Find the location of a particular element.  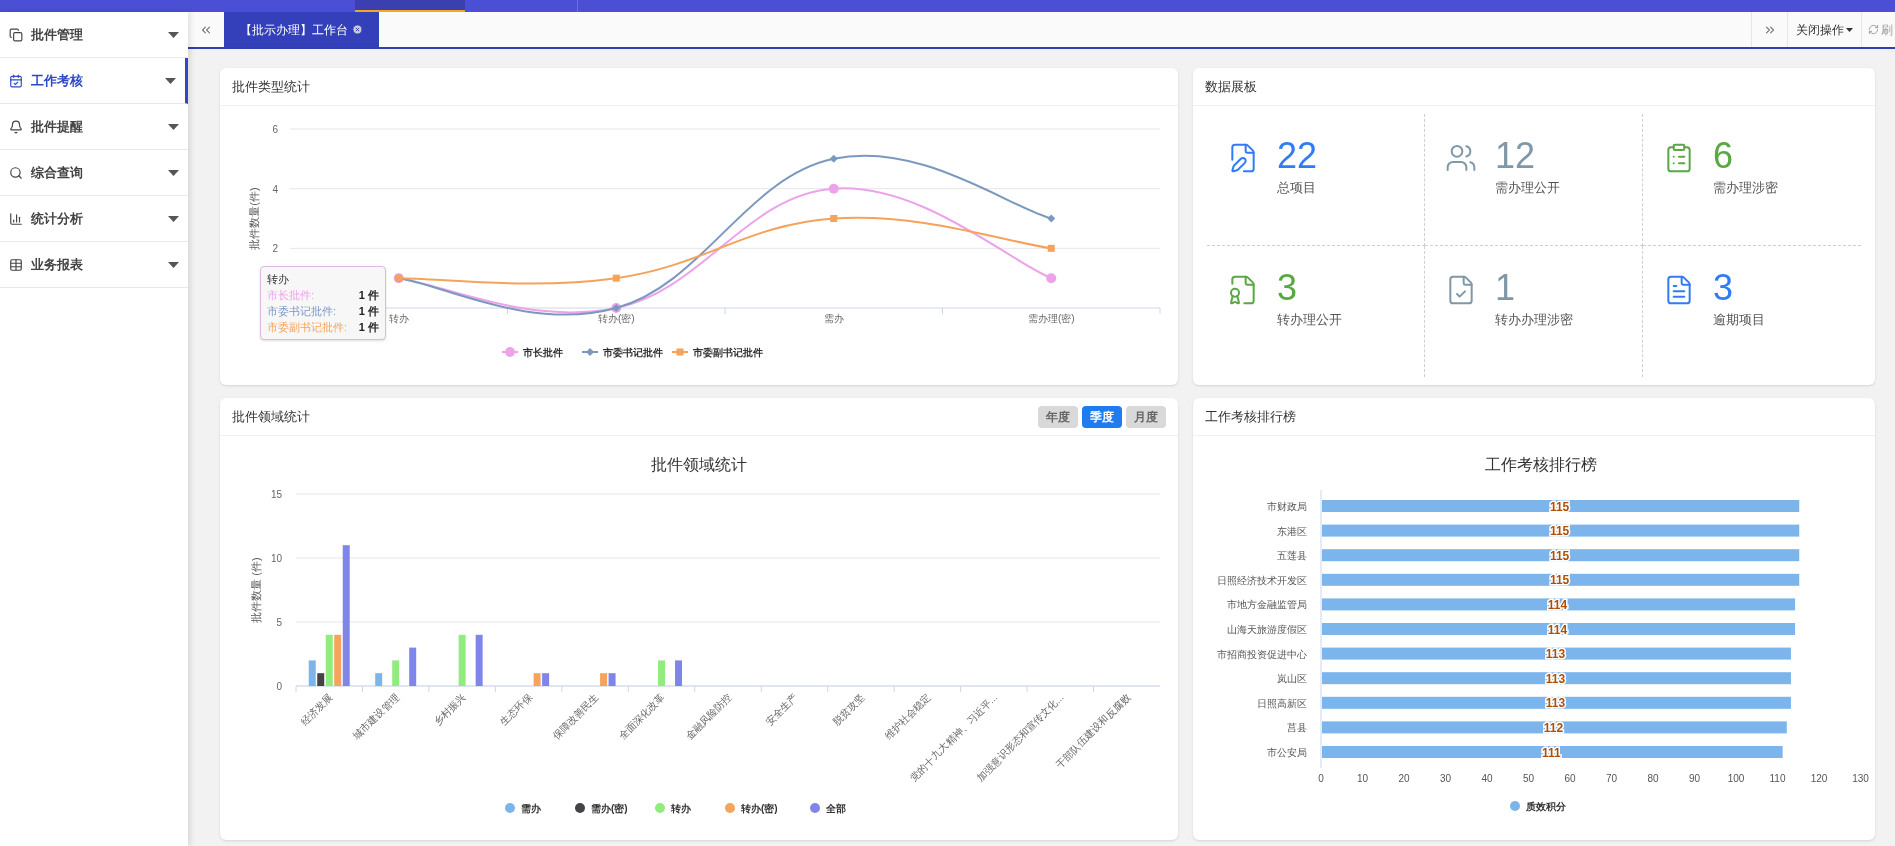

page-tab: 【批示办理】工作台 is located at coordinates (301, 29).